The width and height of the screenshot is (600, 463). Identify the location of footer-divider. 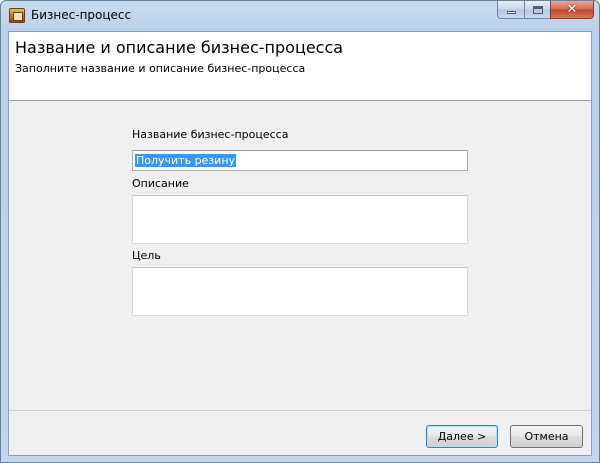
(300, 410).